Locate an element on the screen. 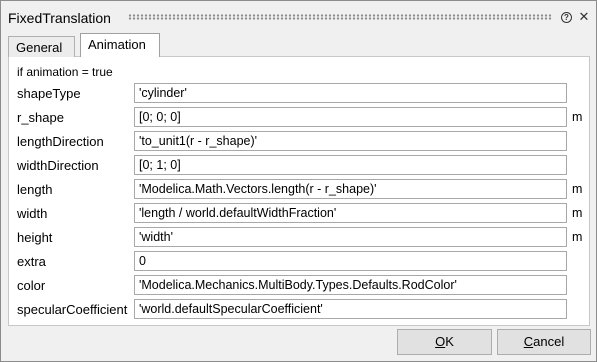 This screenshot has width=597, height=362. widthdirection-field is located at coordinates (350, 165).